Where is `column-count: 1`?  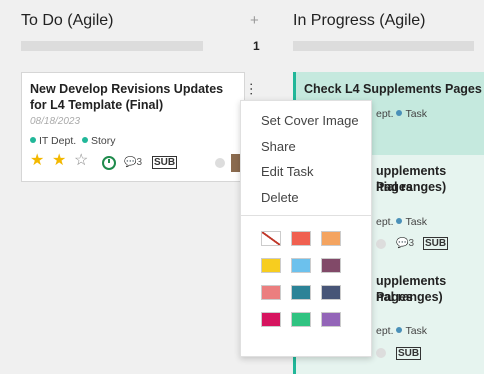 column-count: 1 is located at coordinates (256, 46).